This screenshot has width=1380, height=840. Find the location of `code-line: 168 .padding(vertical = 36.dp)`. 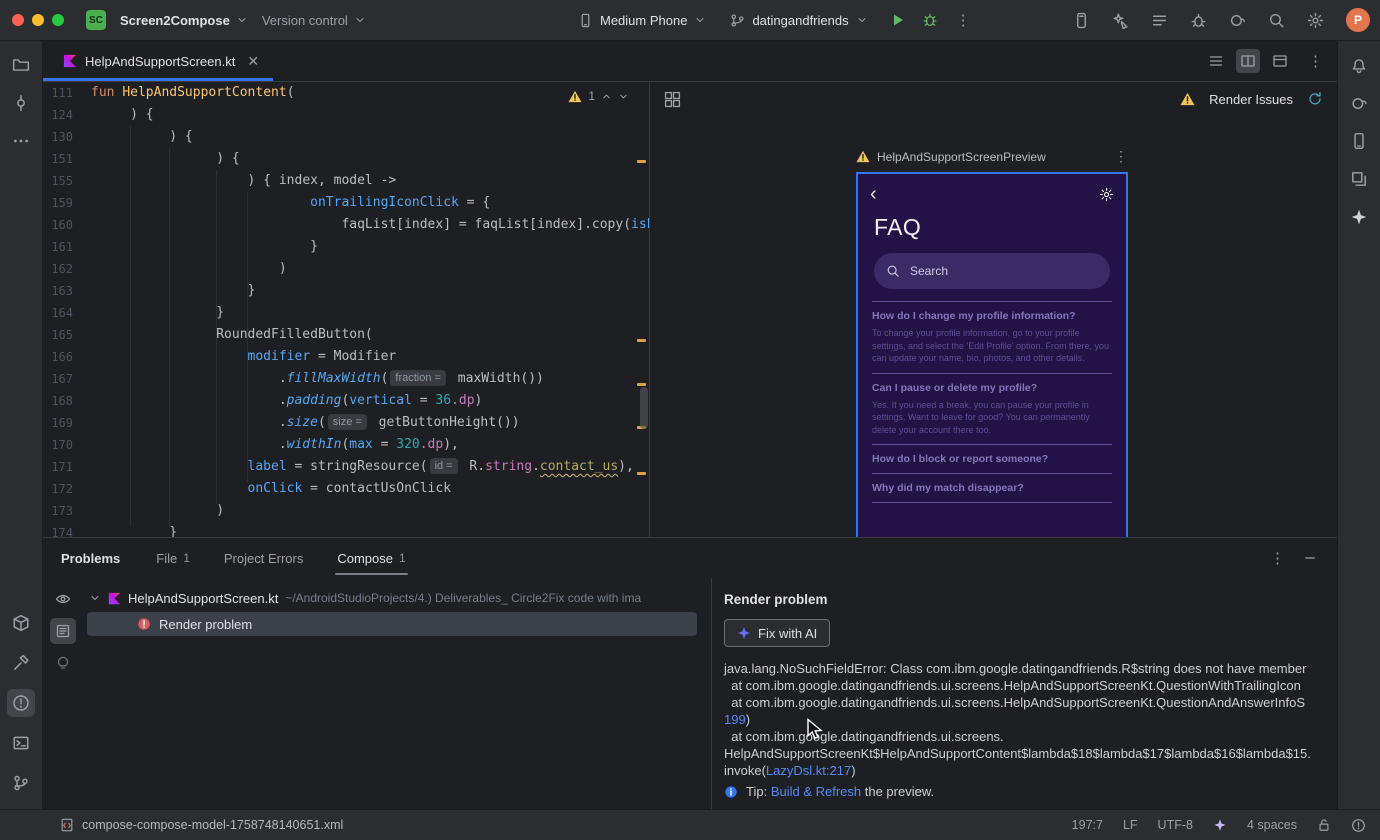

code-line: 168 .padding(vertical = 36.dp) is located at coordinates (346, 401).